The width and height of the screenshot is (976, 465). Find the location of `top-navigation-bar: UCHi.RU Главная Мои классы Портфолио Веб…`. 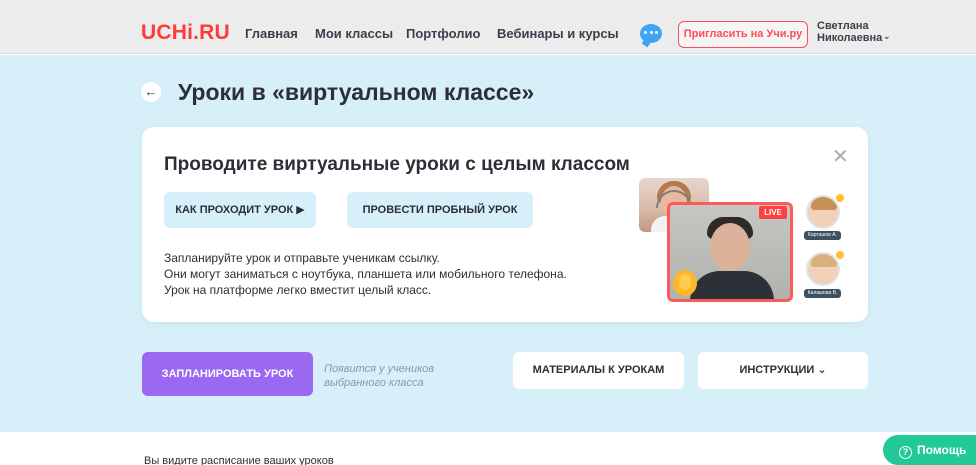

top-navigation-bar: UCHi.RU Главная Мои классы Портфолио Веб… is located at coordinates (488, 27).